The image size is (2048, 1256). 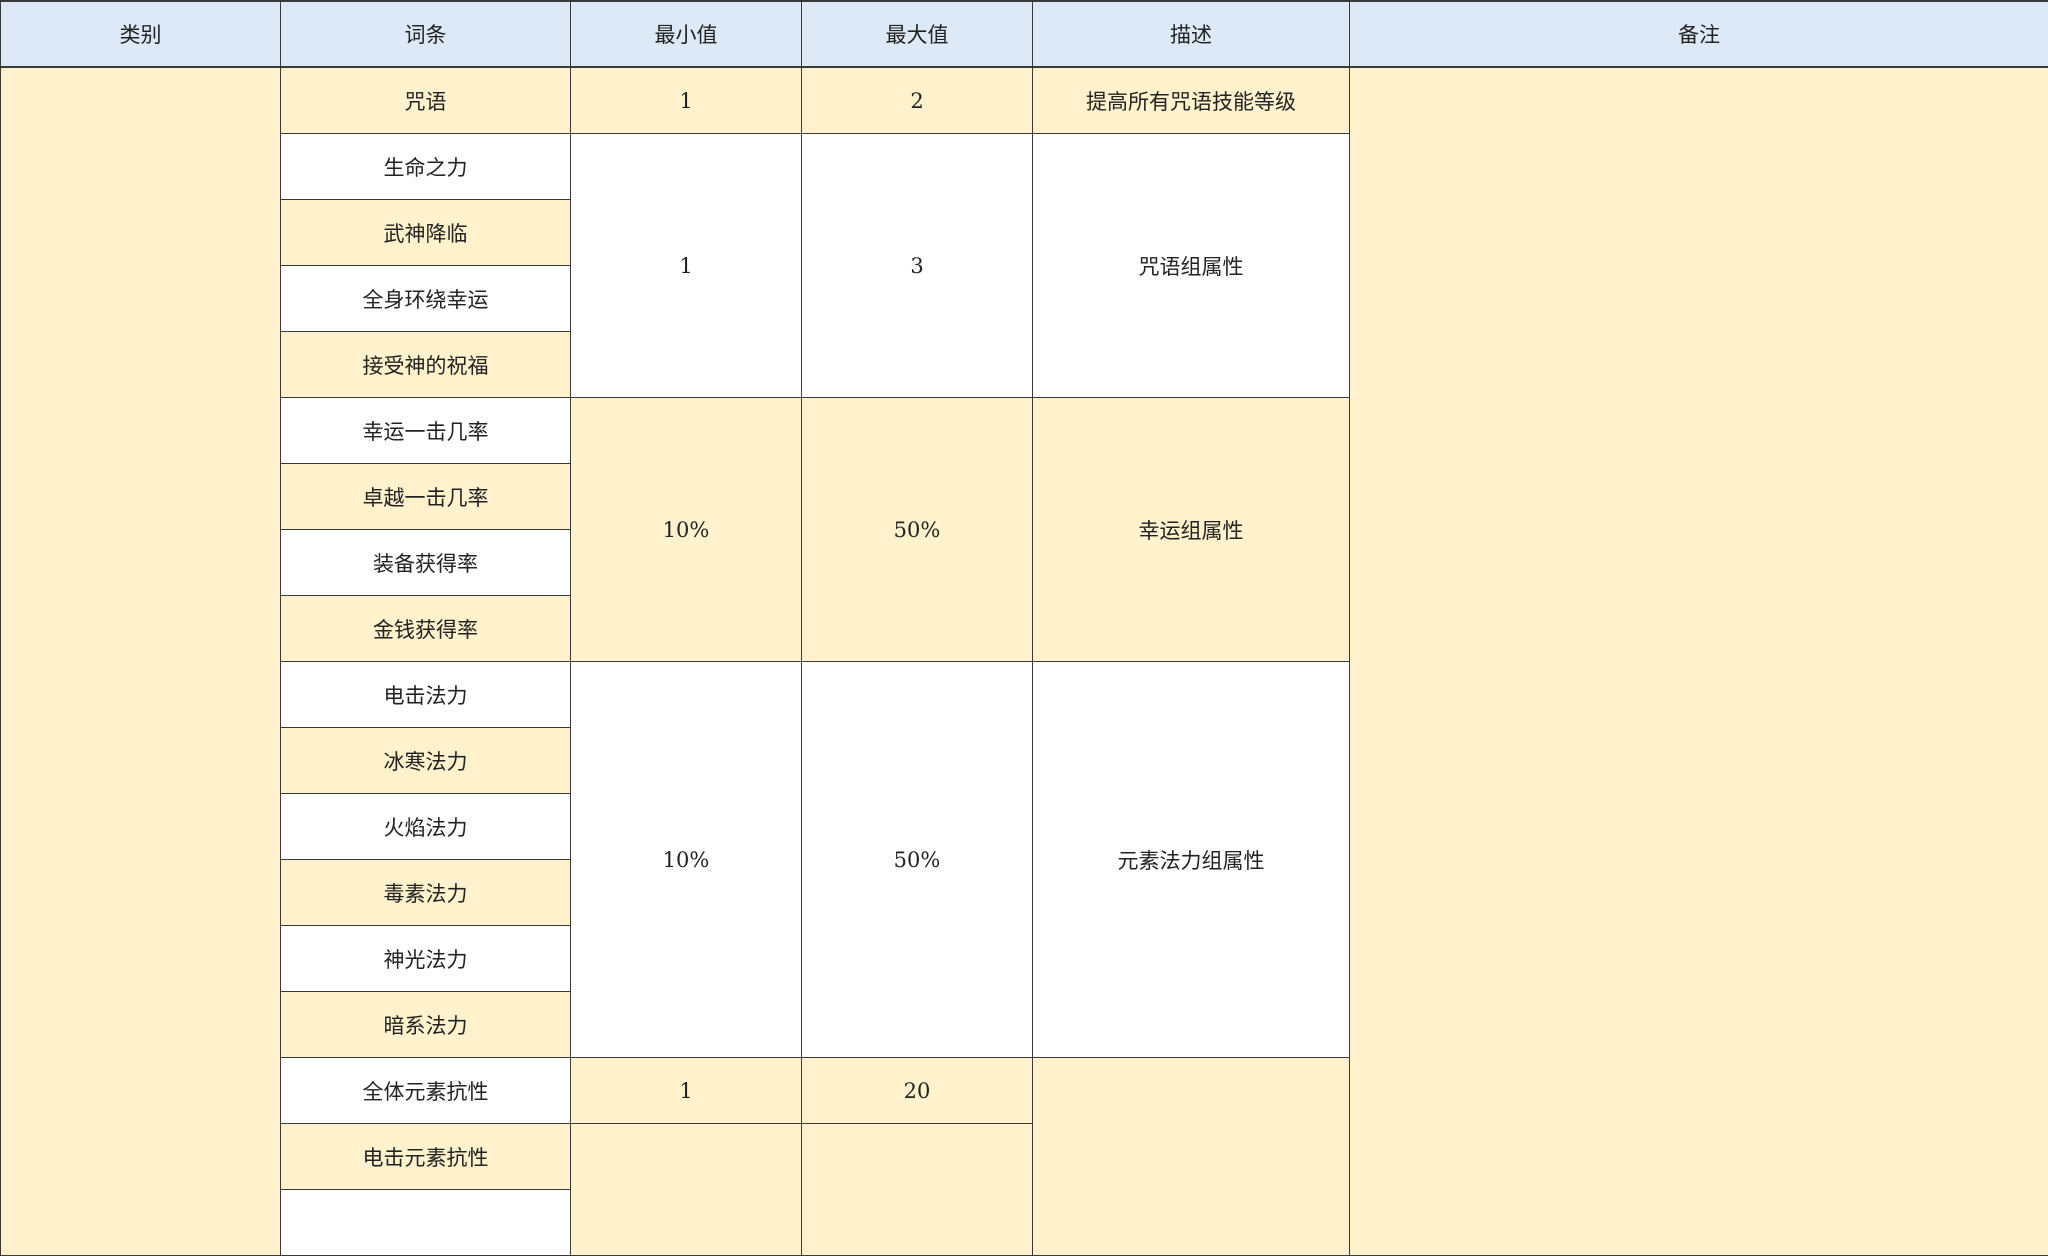 What do you see at coordinates (426, 233) in the screenshot?
I see `entry-cell: 武神降临` at bounding box center [426, 233].